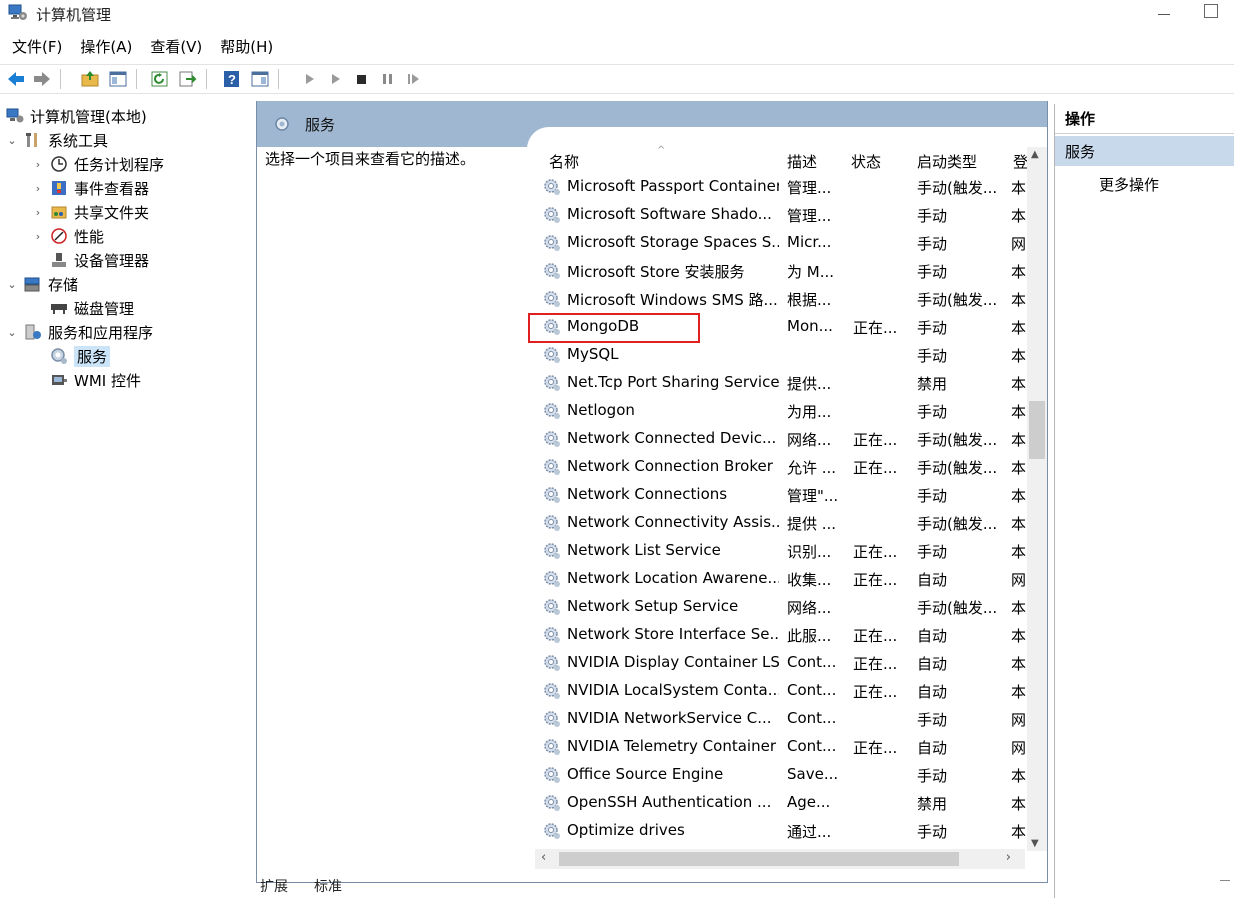  I want to click on export-list-icon, so click(188, 79).